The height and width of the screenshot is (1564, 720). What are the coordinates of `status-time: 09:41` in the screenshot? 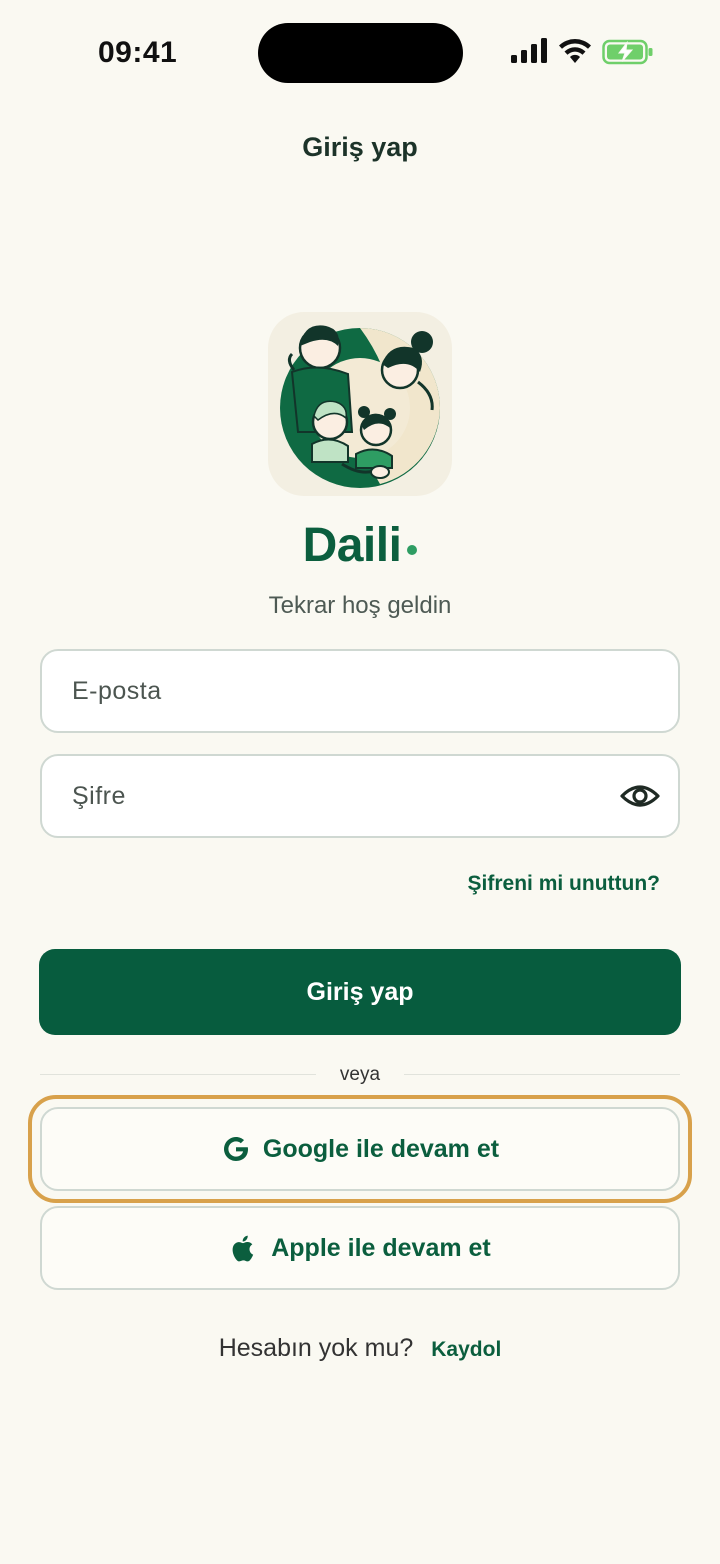 It's located at (138, 52).